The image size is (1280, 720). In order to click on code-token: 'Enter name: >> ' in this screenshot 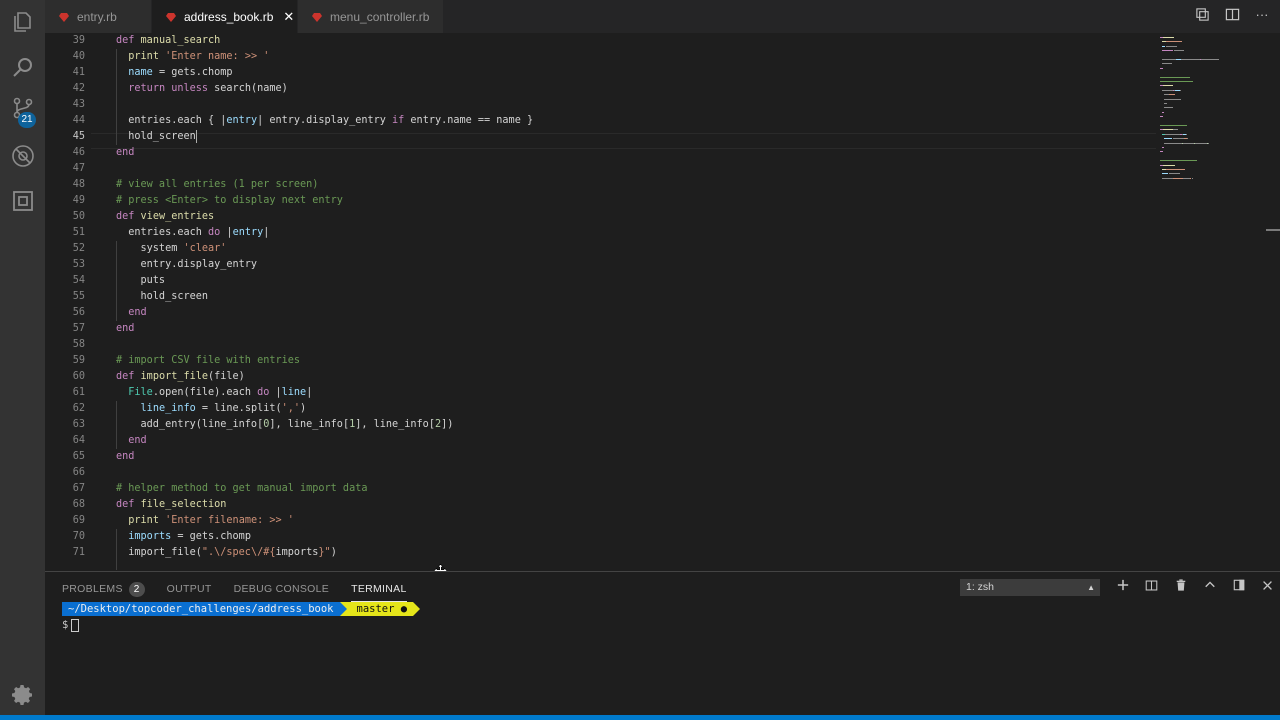, I will do `click(217, 56)`.